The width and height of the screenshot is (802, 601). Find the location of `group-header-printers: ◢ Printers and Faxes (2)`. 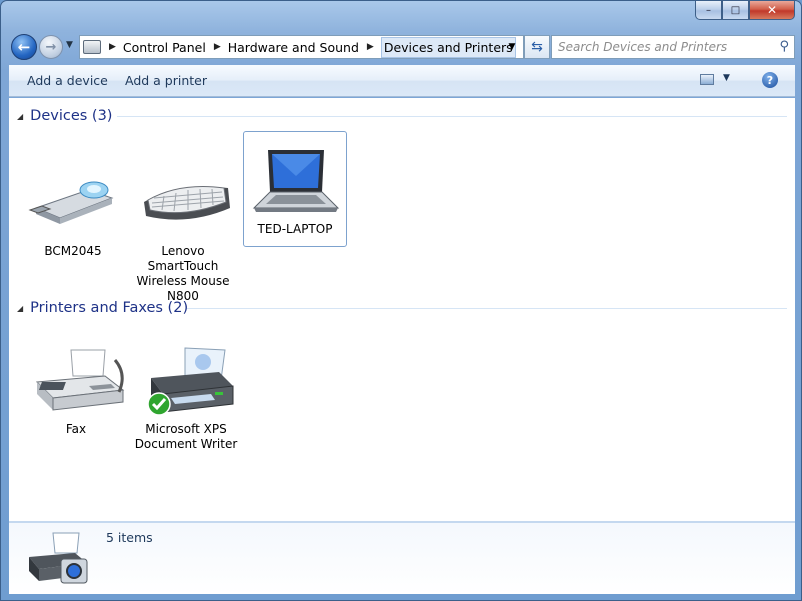

group-header-printers: ◢ Printers and Faxes (2) is located at coordinates (402, 308).